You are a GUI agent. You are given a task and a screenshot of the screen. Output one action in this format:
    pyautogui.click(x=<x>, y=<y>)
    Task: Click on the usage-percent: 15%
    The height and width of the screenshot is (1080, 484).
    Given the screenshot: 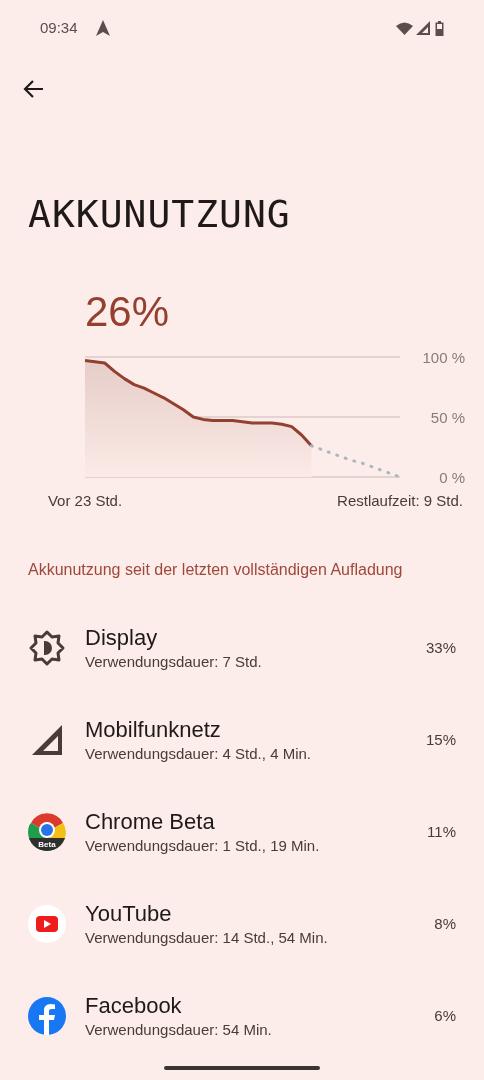 What is the action you would take?
    pyautogui.click(x=440, y=739)
    